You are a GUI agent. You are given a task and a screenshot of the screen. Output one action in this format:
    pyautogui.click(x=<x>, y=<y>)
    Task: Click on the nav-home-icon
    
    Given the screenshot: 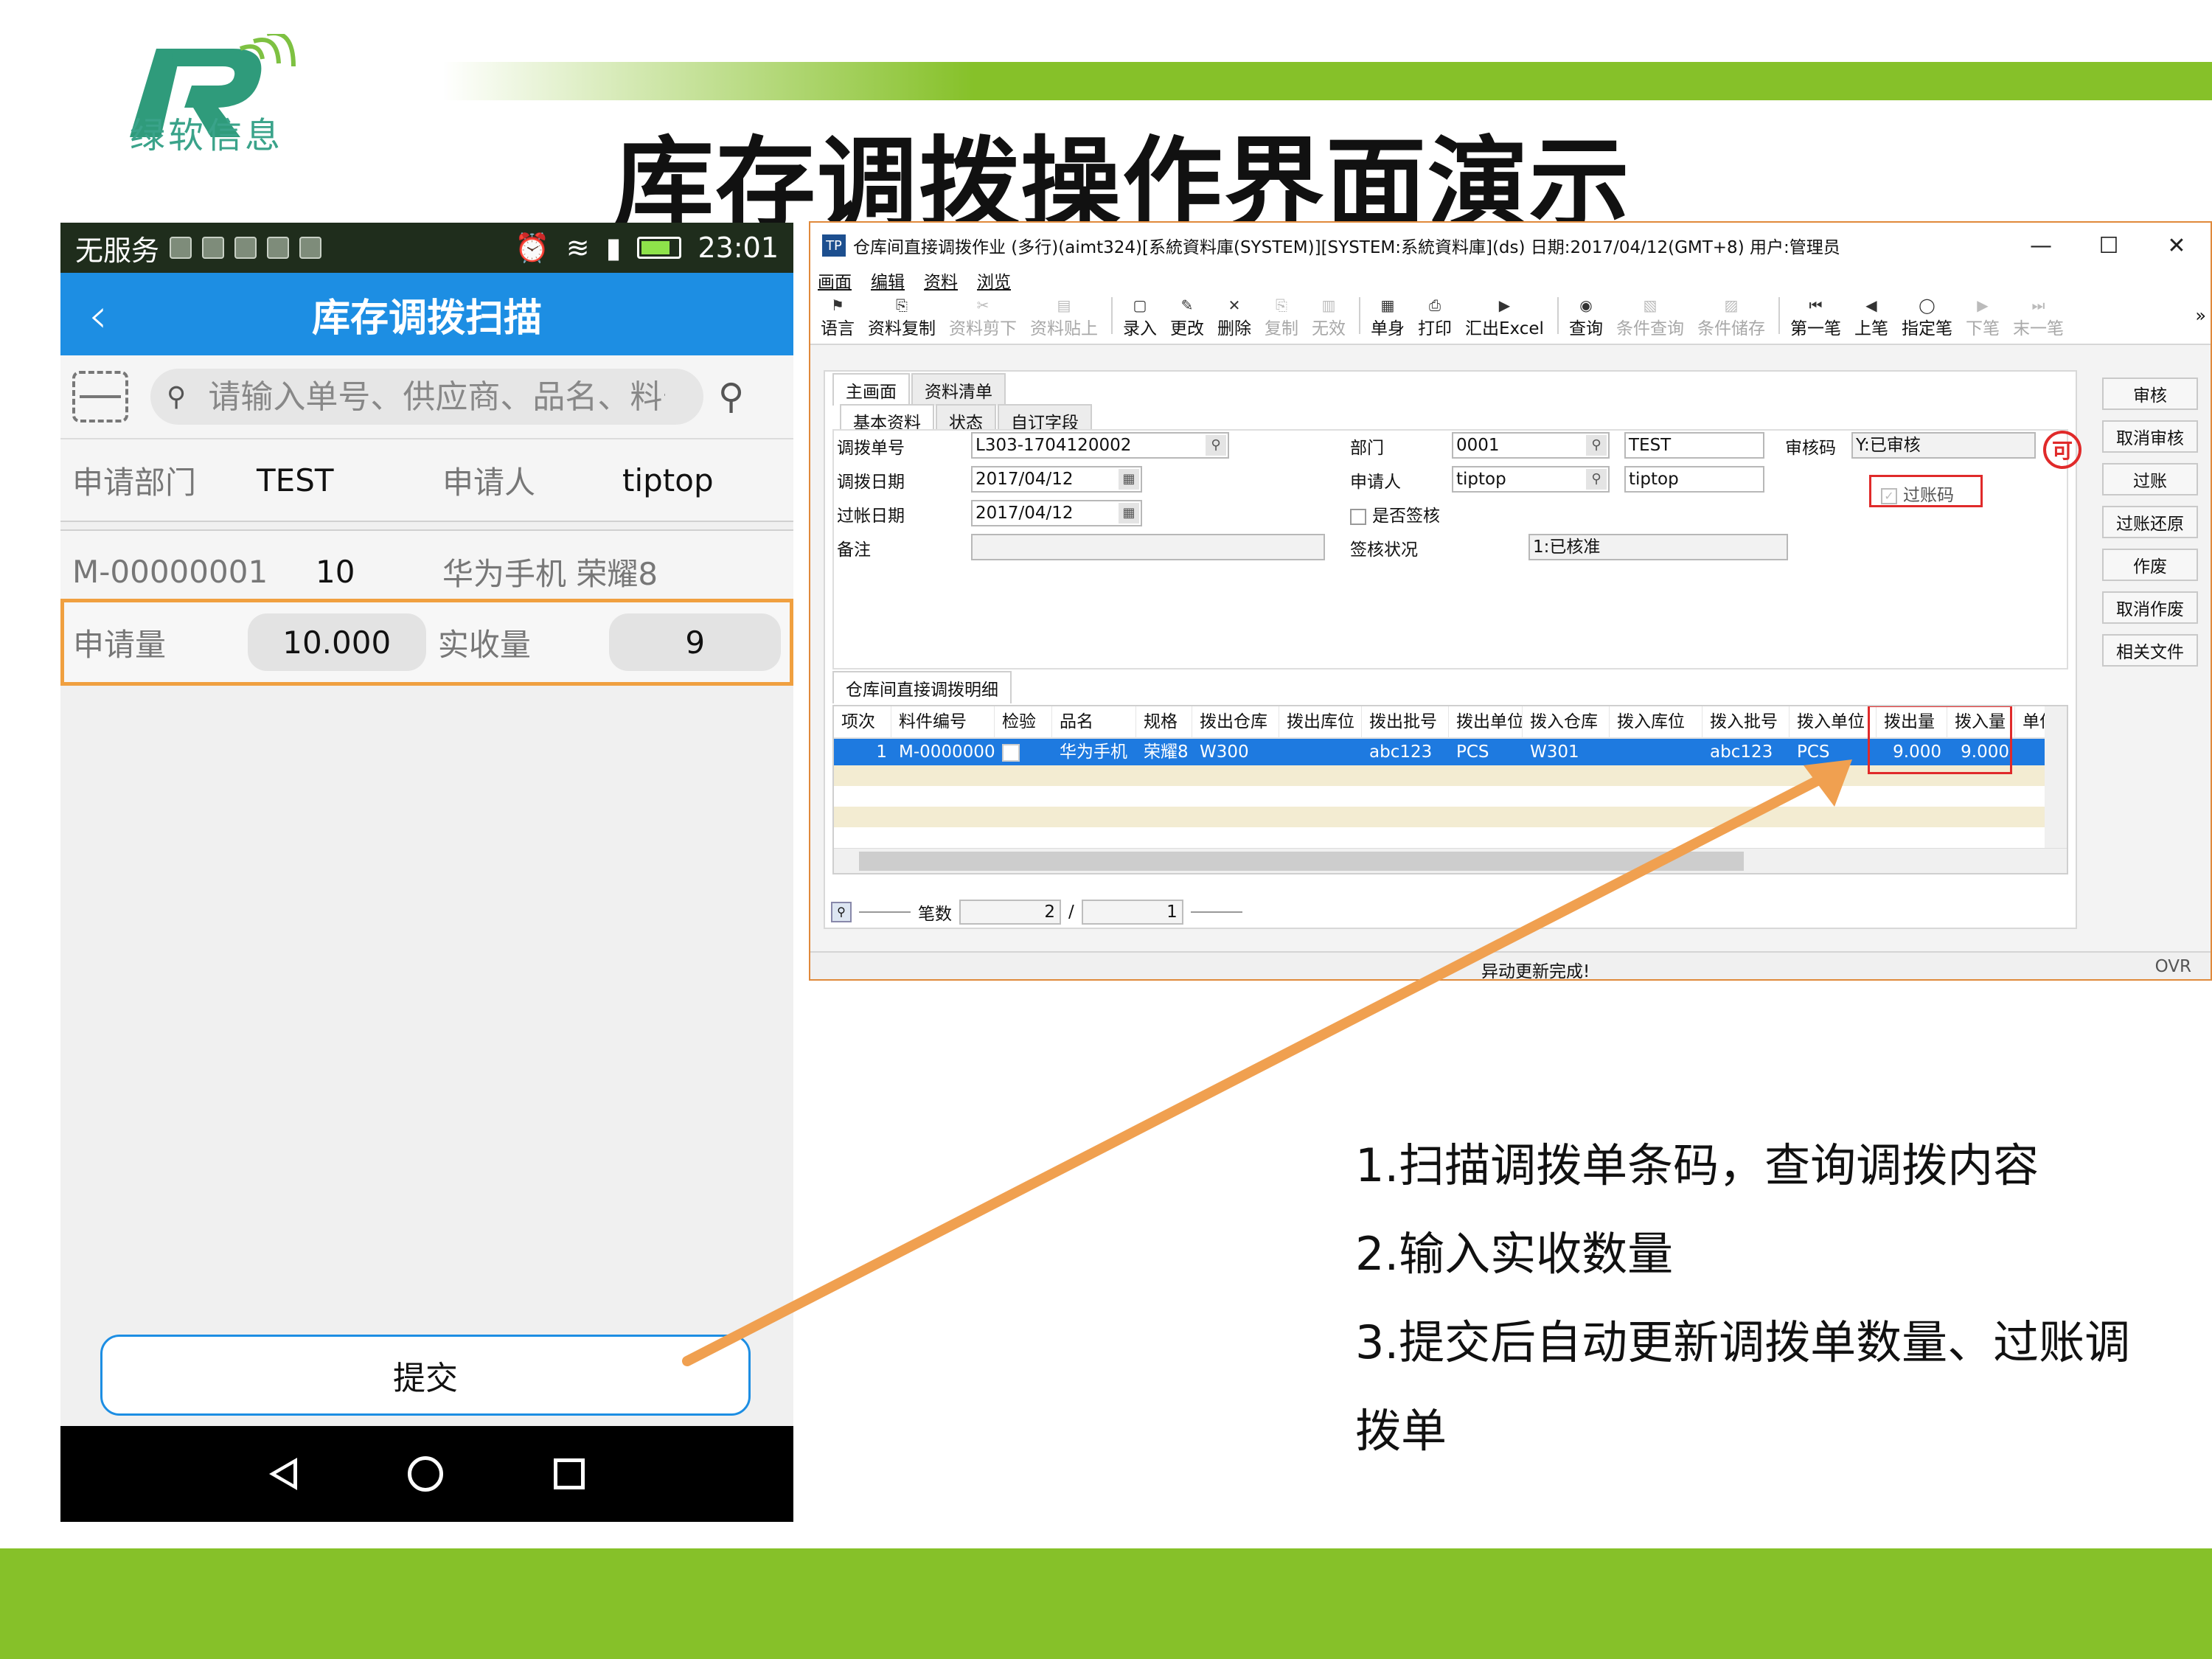 What is the action you would take?
    pyautogui.click(x=425, y=1474)
    